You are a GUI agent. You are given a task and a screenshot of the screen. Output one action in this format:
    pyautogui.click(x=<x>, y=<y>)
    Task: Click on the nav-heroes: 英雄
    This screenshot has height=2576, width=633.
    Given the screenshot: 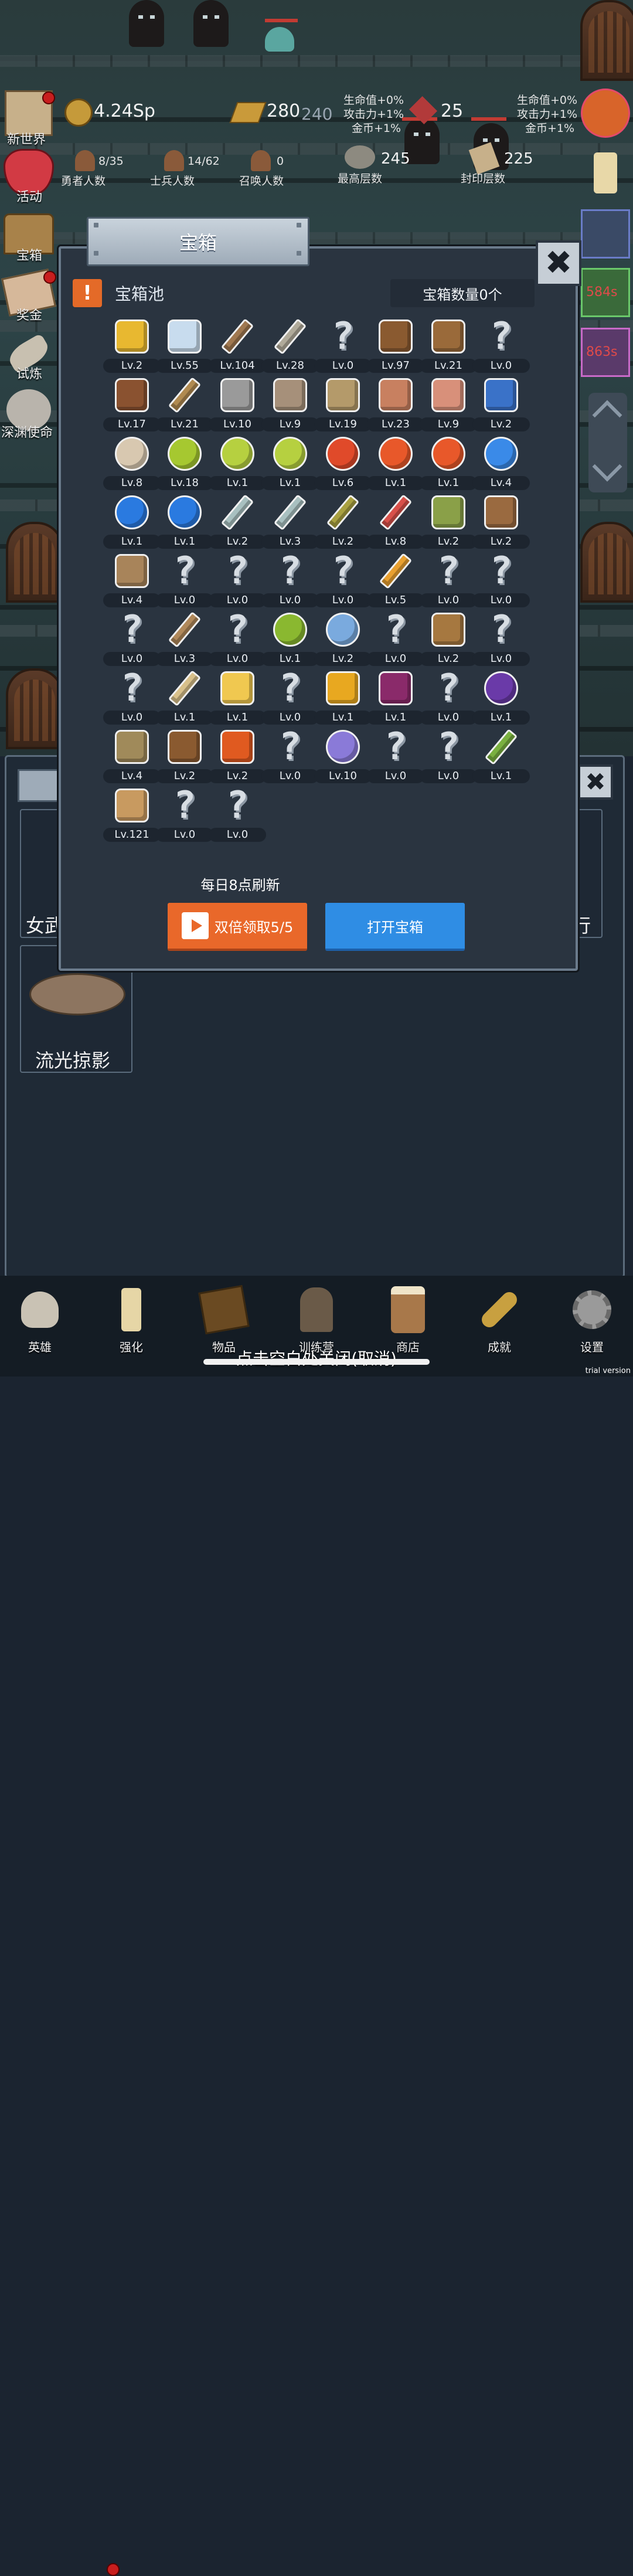 What is the action you would take?
    pyautogui.click(x=40, y=1322)
    